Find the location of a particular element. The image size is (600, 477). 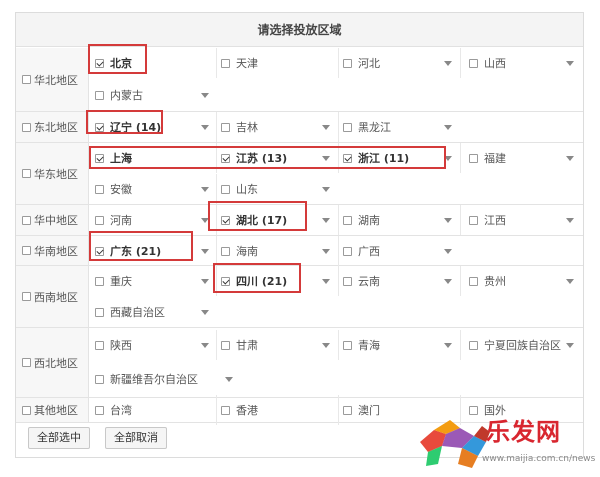

region-header-huazhong: 华中地区 is located at coordinates (52, 220).